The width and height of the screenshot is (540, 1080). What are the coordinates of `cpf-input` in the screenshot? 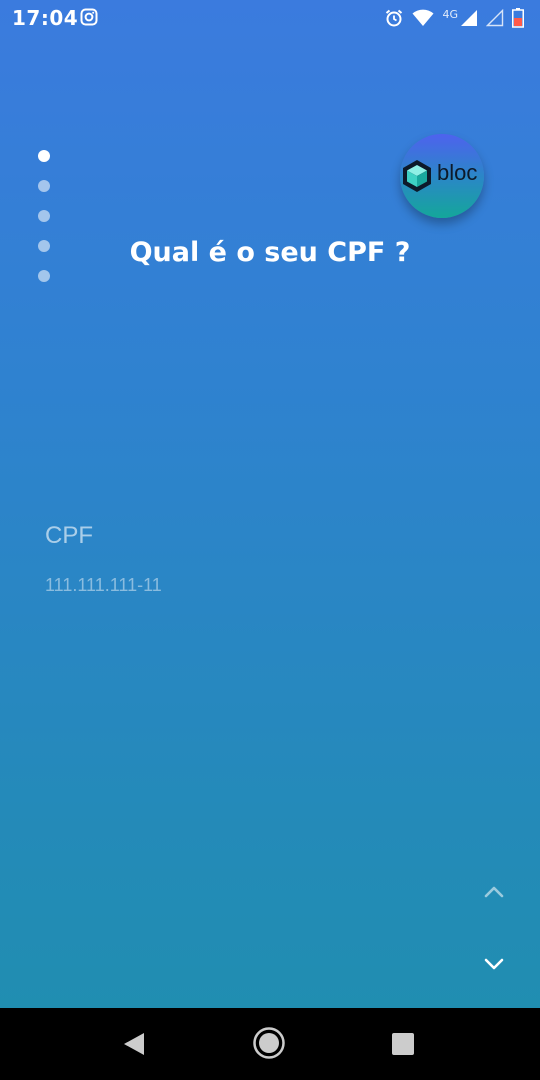 It's located at (265, 585).